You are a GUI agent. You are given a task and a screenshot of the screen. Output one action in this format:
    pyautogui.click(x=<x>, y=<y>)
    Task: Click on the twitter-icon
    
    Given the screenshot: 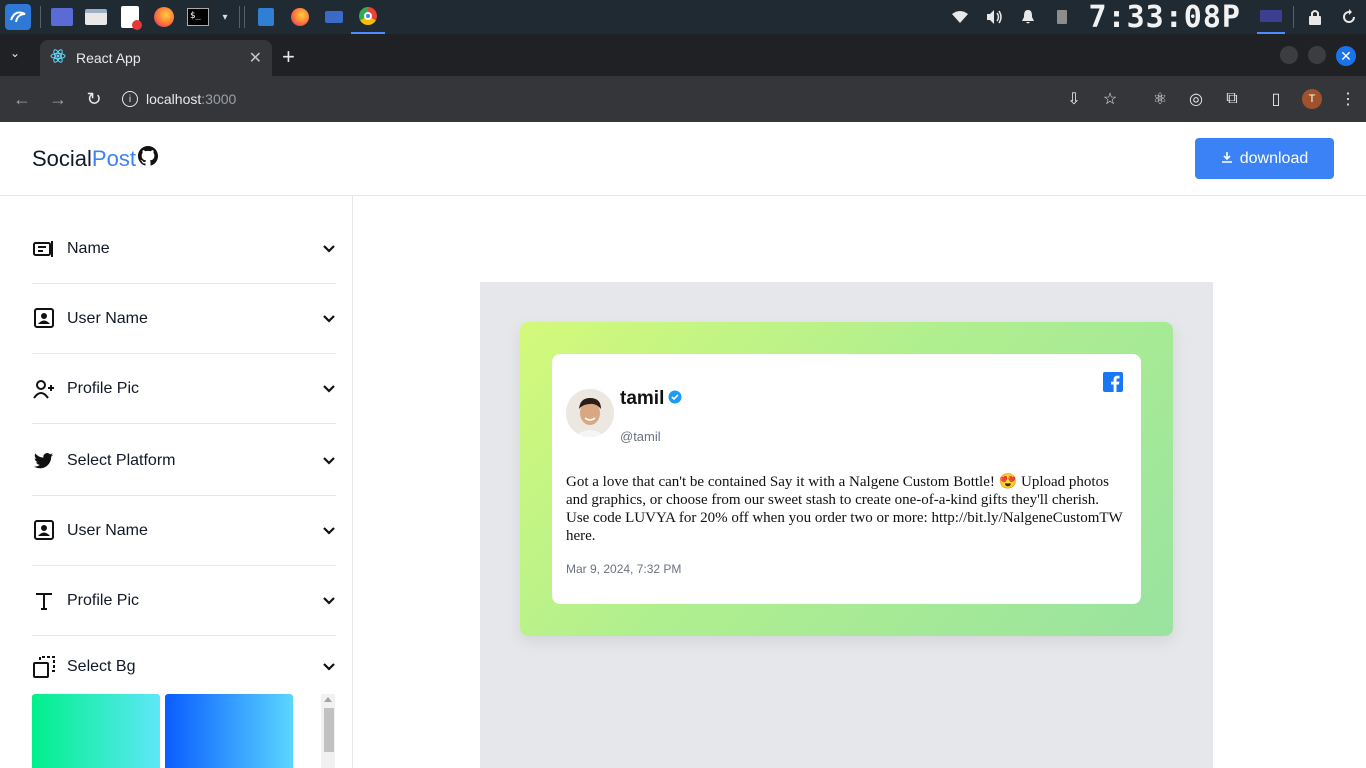 What is the action you would take?
    pyautogui.click(x=44, y=461)
    